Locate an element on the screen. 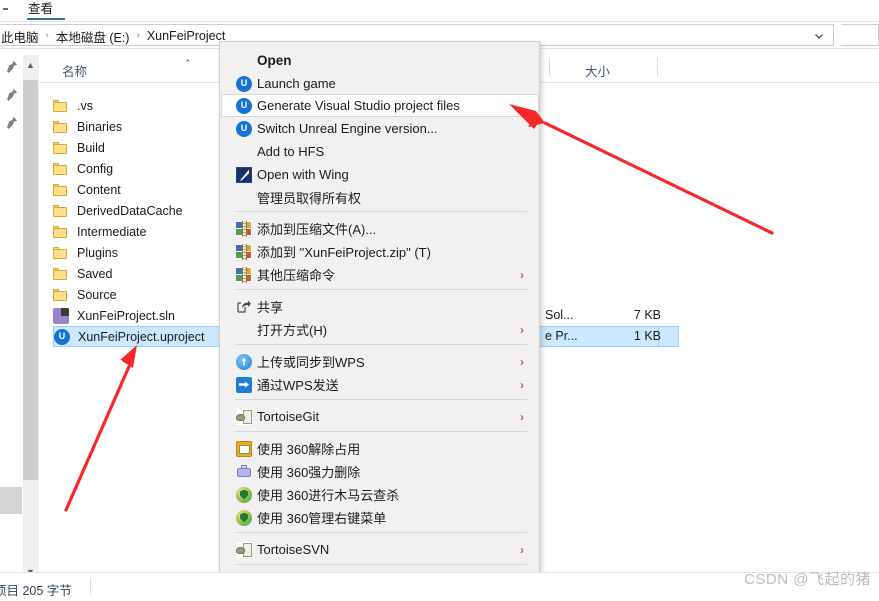 The width and height of the screenshot is (879, 601). menu-item-tortoisegit: TortoiseGit › is located at coordinates (380, 416).